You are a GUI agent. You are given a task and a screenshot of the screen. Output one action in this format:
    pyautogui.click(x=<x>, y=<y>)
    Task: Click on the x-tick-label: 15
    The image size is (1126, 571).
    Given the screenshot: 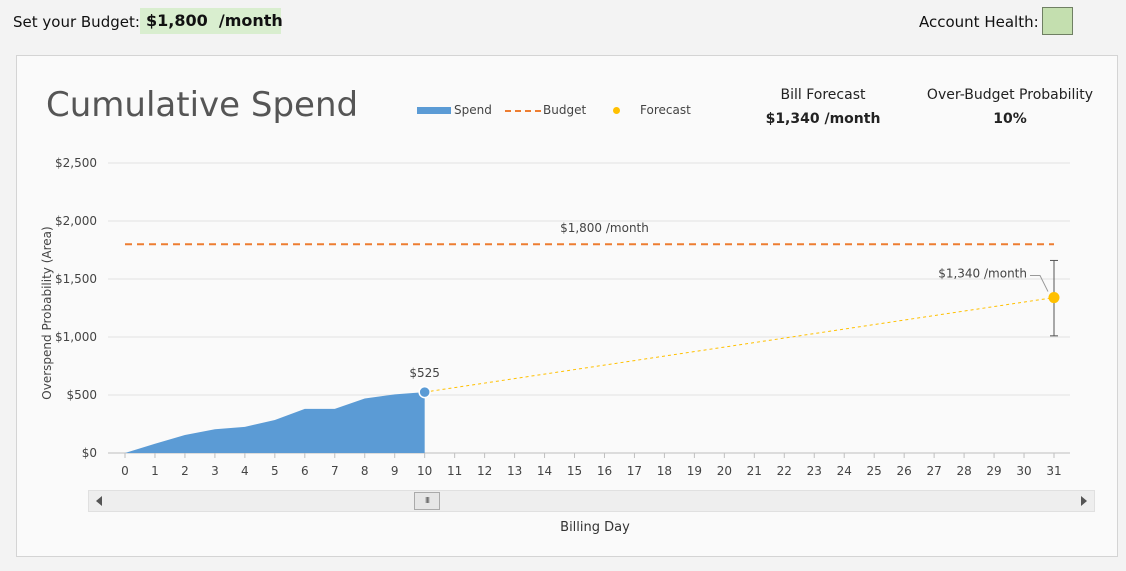 What is the action you would take?
    pyautogui.click(x=574, y=471)
    